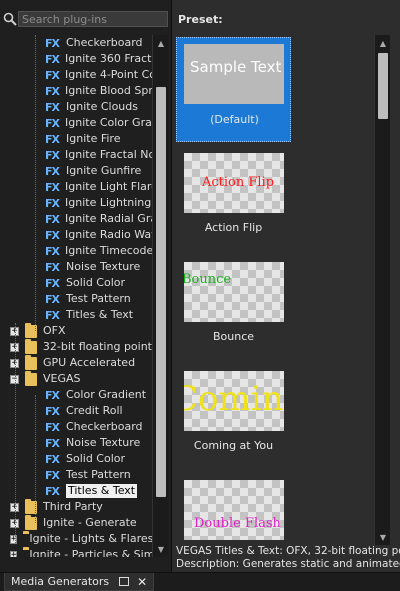 The image size is (400, 591). I want to click on preset-scrollbar-thumb, so click(383, 86).